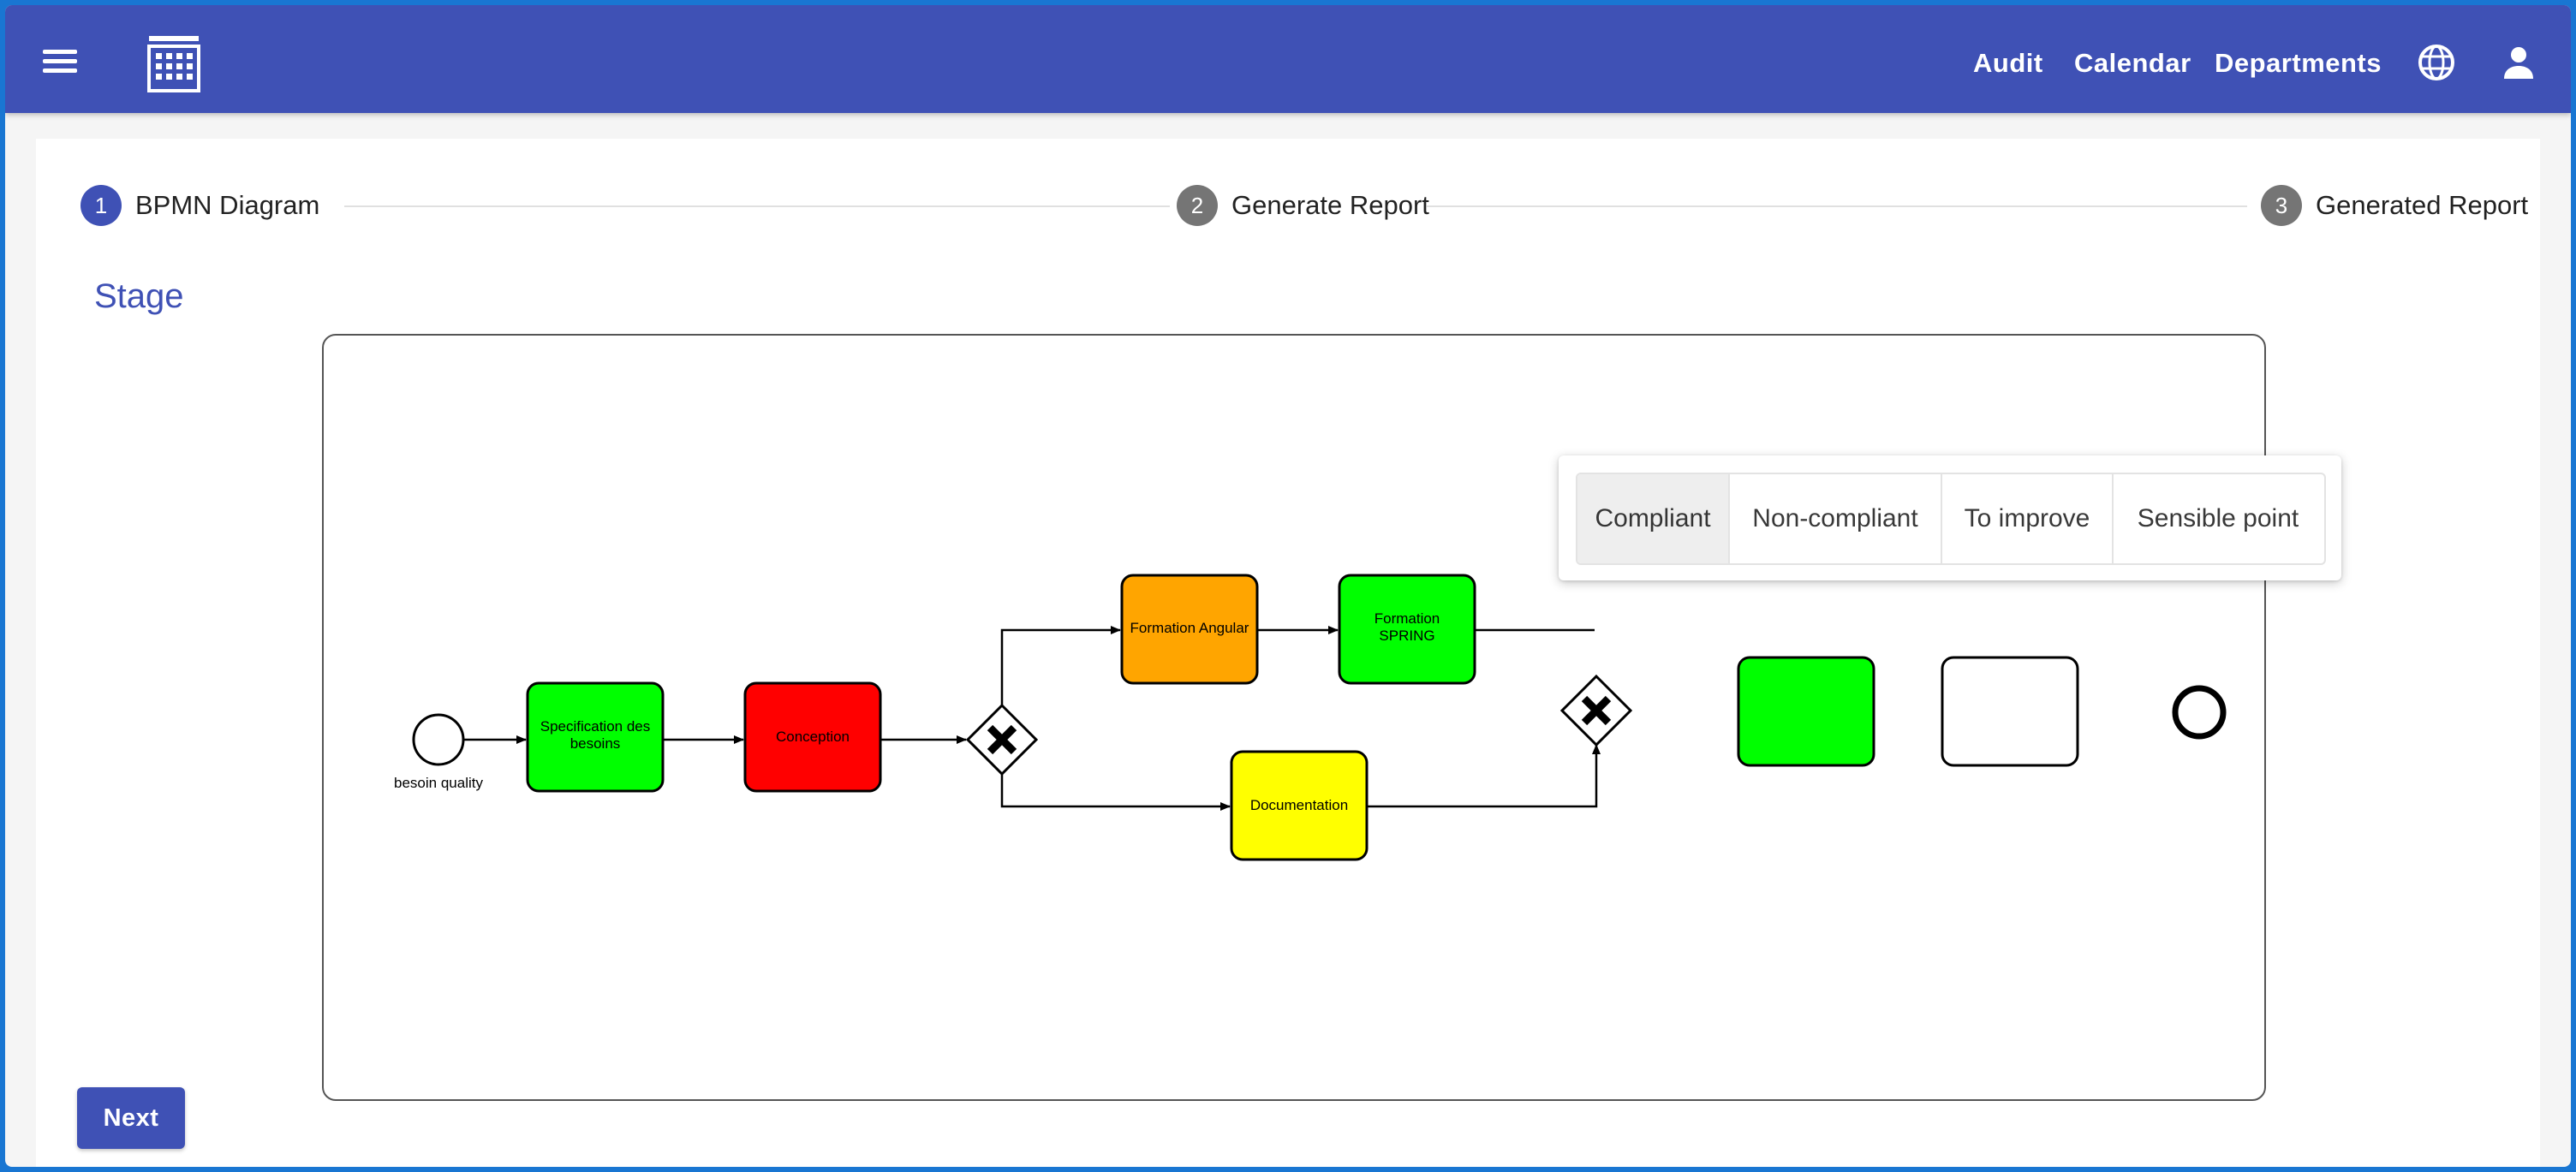 The height and width of the screenshot is (1172, 2576). Describe the element at coordinates (139, 296) in the screenshot. I see `stage-title: Stage` at that location.